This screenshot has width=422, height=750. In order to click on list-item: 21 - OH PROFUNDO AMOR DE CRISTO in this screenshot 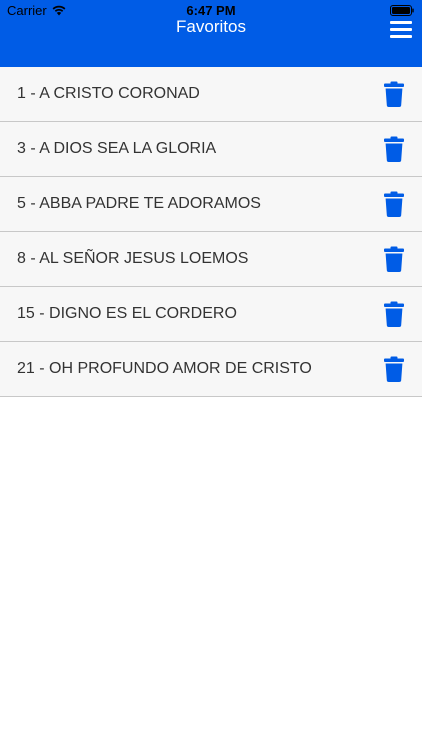, I will do `click(211, 369)`.